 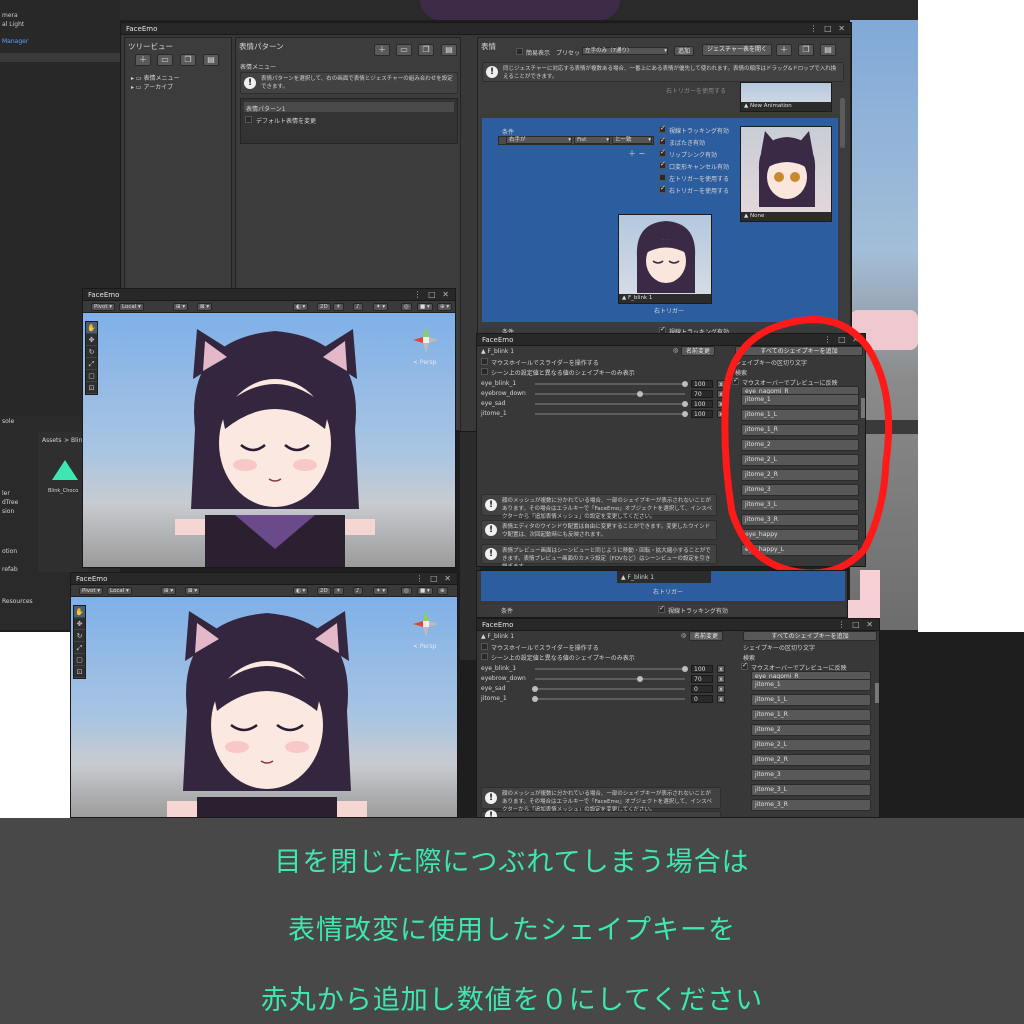 What do you see at coordinates (381, 591) in the screenshot?
I see `effects-button: ✦ ▾` at bounding box center [381, 591].